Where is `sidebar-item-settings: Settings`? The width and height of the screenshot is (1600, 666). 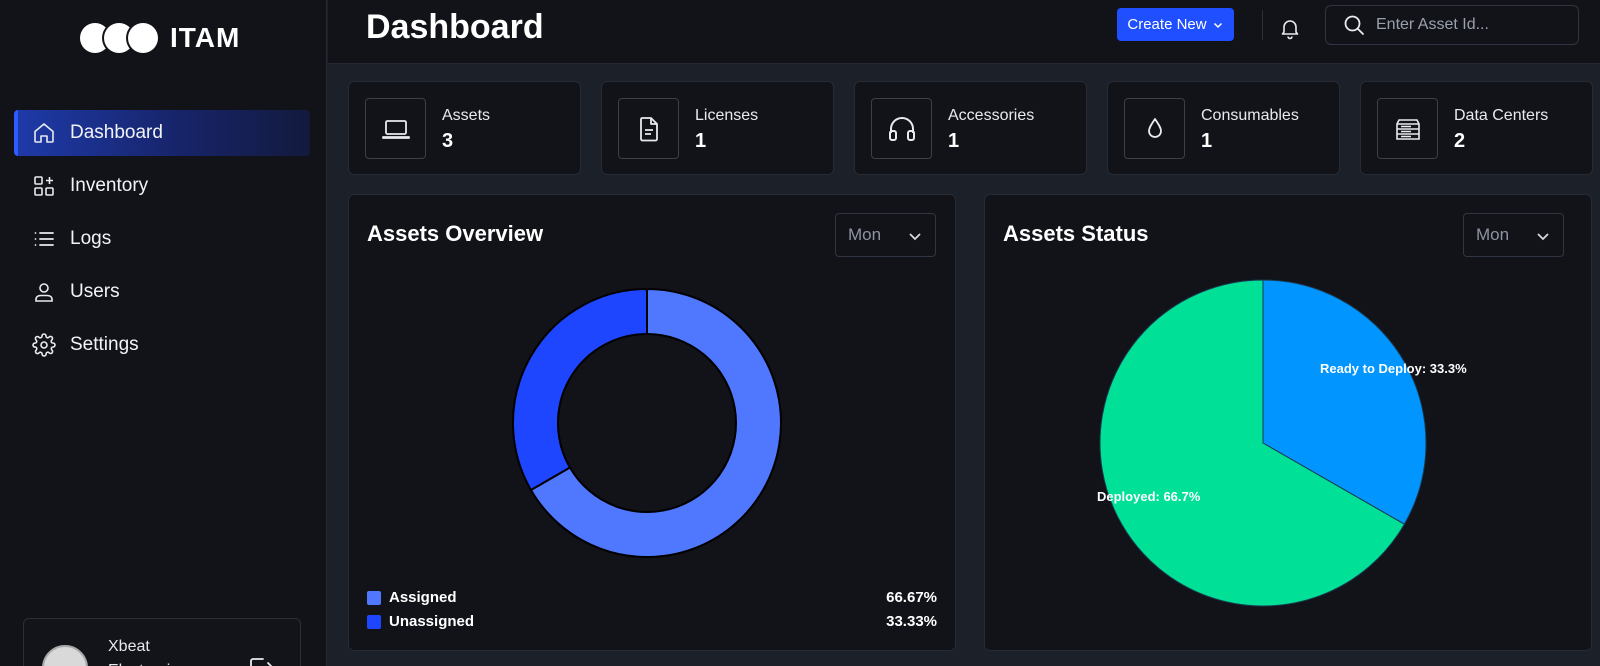 sidebar-item-settings: Settings is located at coordinates (162, 345).